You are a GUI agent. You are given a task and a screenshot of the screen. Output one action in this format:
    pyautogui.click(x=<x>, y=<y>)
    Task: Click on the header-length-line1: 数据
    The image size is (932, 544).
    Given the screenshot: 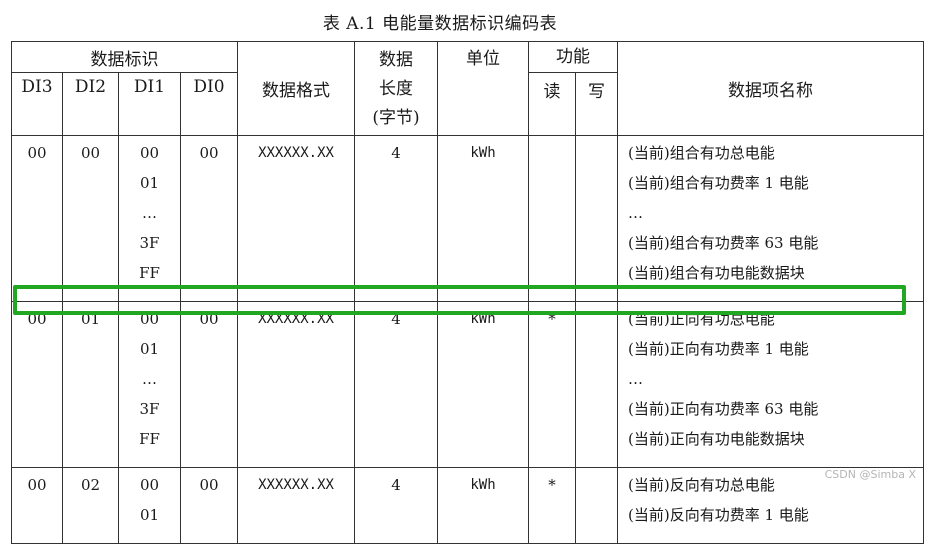 What is the action you would take?
    pyautogui.click(x=396, y=60)
    